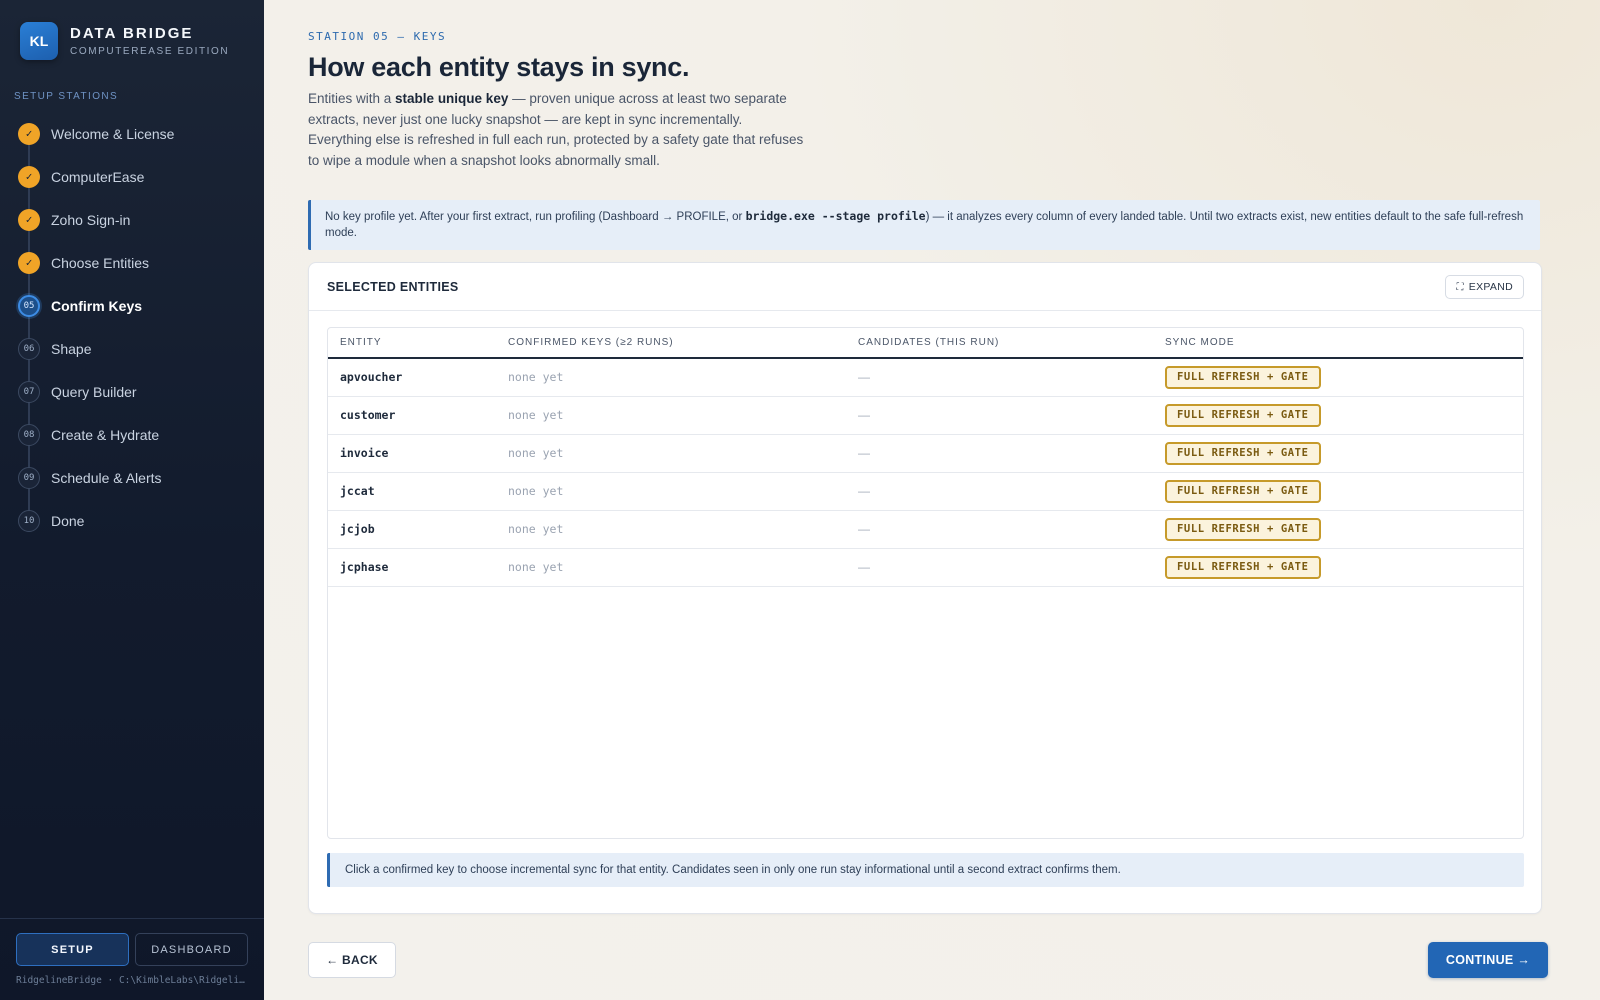 This screenshot has height=1000, width=1600. What do you see at coordinates (113, 133) in the screenshot?
I see `step-label: Welcome & License` at bounding box center [113, 133].